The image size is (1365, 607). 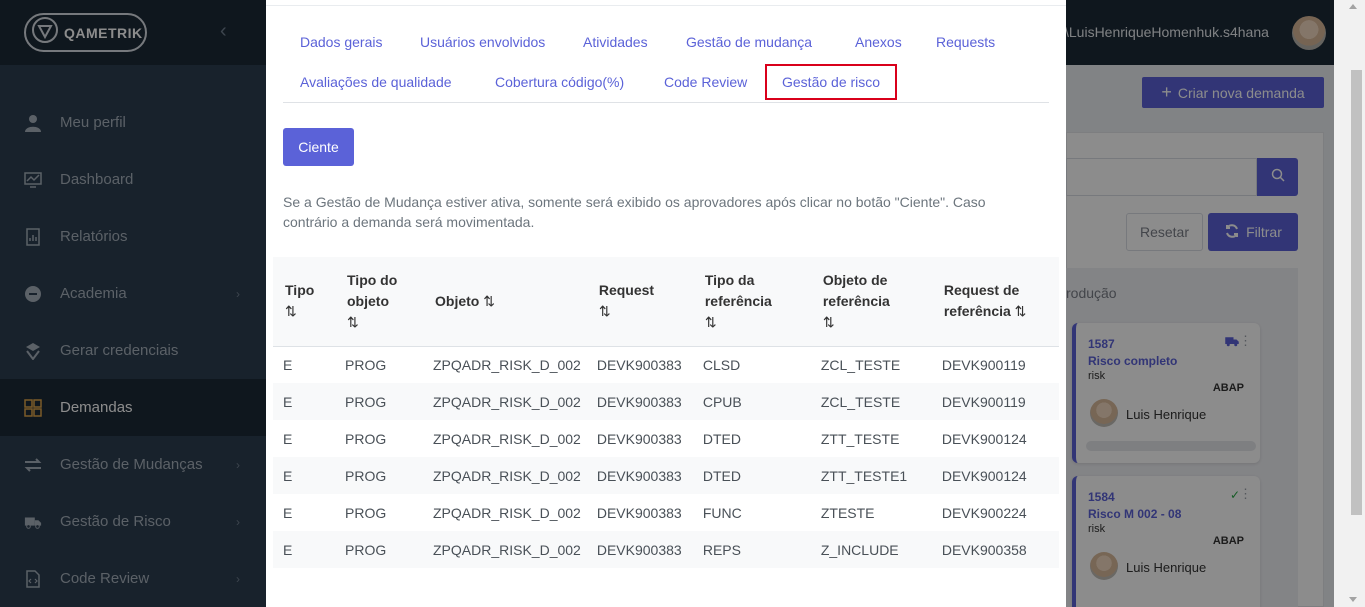 What do you see at coordinates (721, 549) in the screenshot?
I see `cell-tipo-da-referencia: REPS` at bounding box center [721, 549].